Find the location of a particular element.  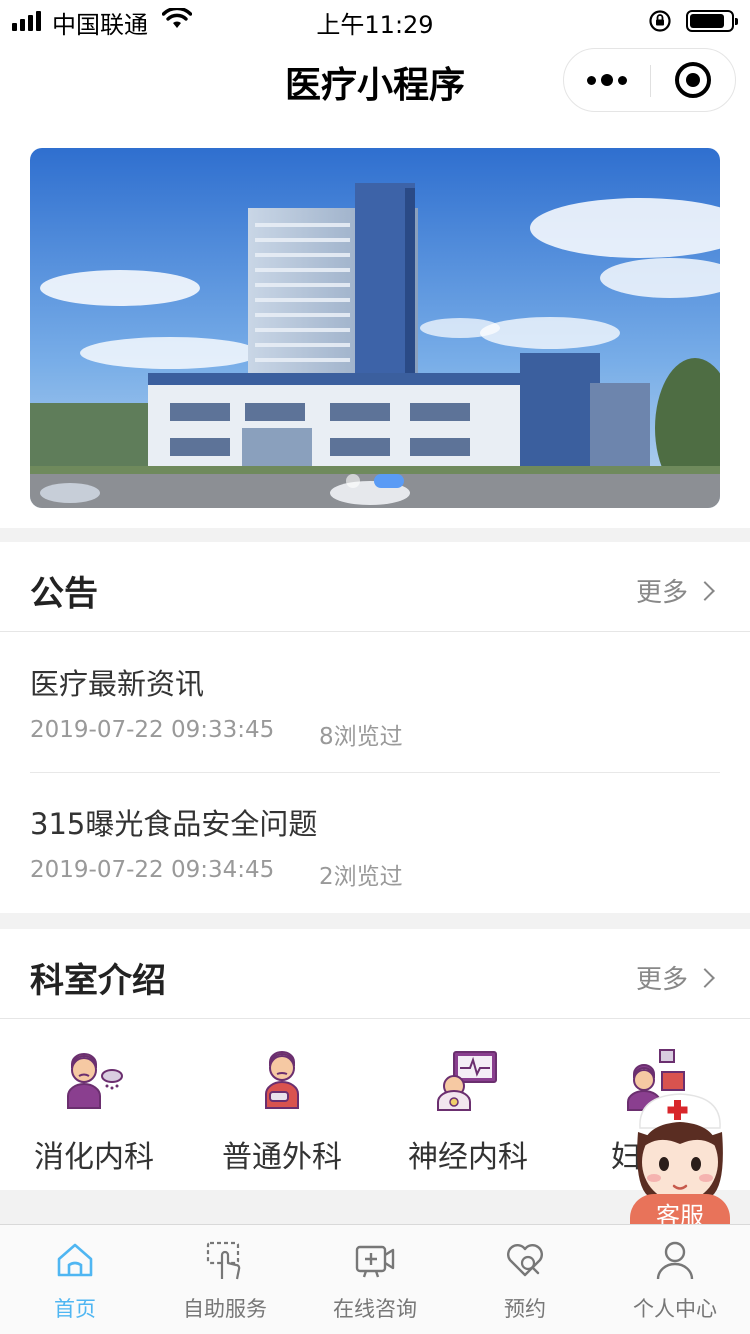

appointment-heart-icon is located at coordinates (525, 1260).